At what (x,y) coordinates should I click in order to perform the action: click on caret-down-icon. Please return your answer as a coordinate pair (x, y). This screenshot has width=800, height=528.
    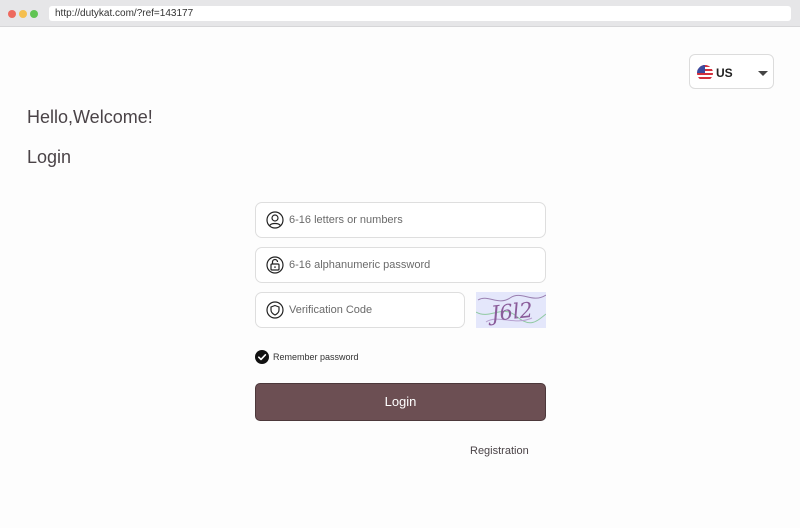
    Looking at the image, I should click on (763, 73).